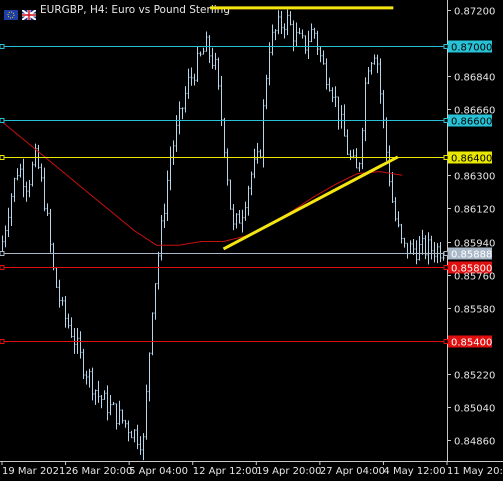 This screenshot has width=503, height=481. Describe the element at coordinates (471, 343) in the screenshot. I see `price-label: 0.85400` at that location.